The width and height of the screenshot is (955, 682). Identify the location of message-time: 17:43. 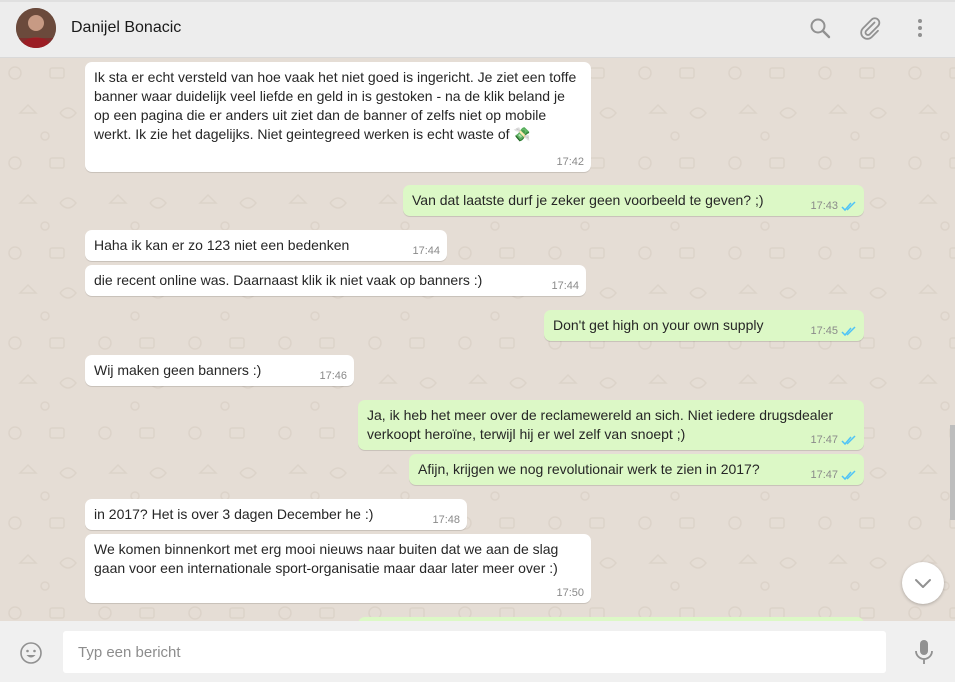
(824, 206).